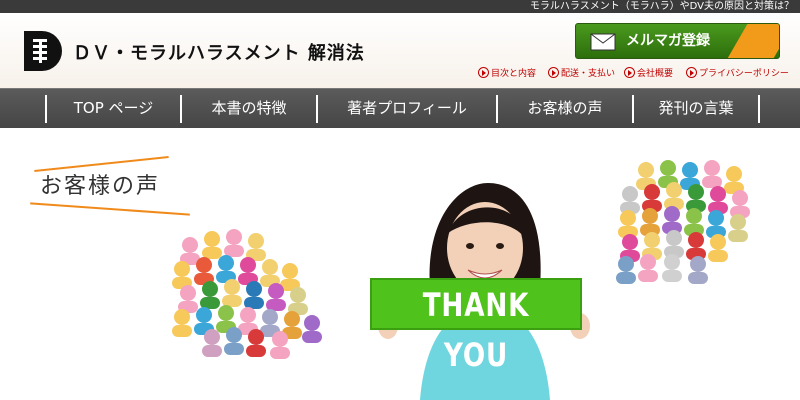 Image resolution: width=800 pixels, height=400 pixels. What do you see at coordinates (661, 6) in the screenshot?
I see `site-tagline: モラルハラスメント（モラハラ）やDV夫の原因と対策は？` at bounding box center [661, 6].